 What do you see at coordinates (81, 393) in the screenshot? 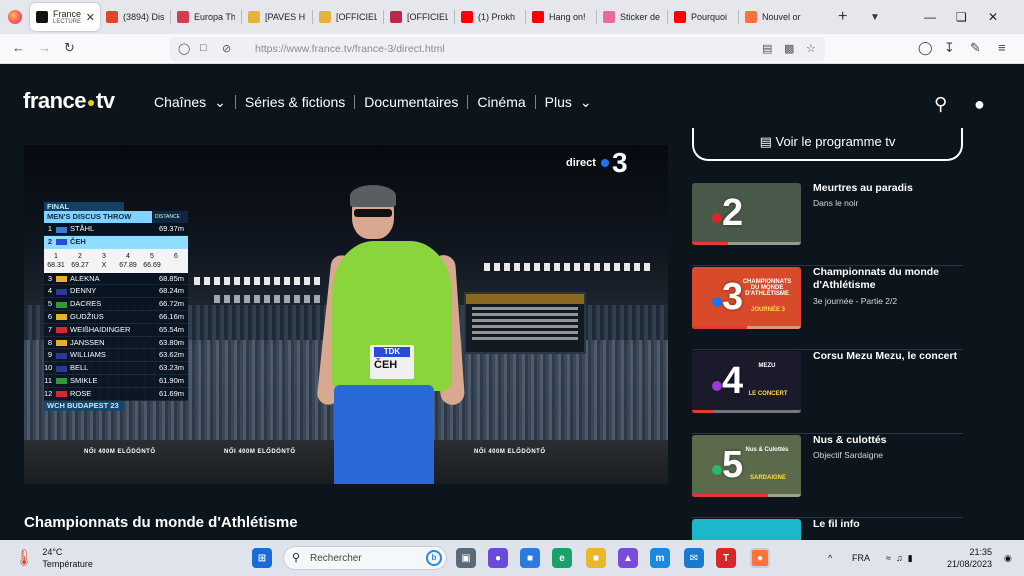
I see `result-name: ROSE` at bounding box center [81, 393].